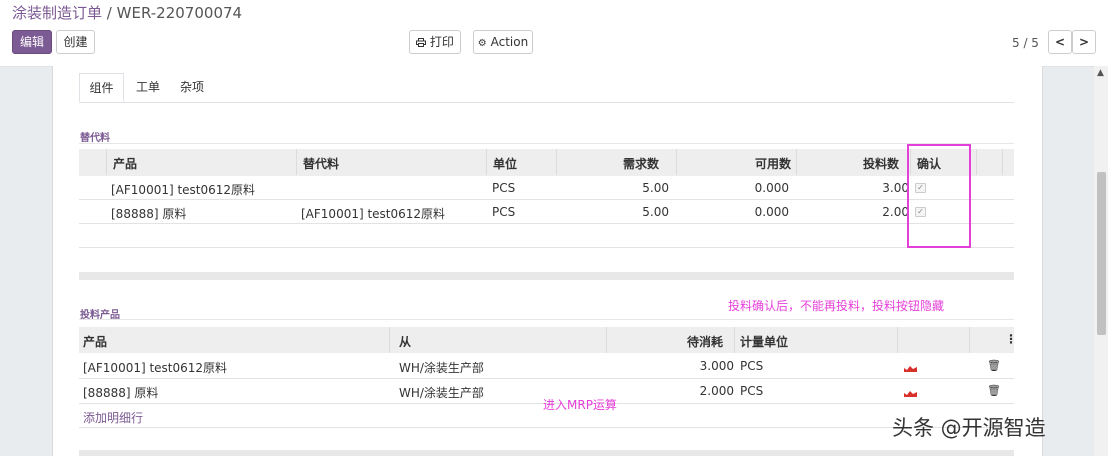  I want to click on tab-workorders: 工单, so click(148, 87).